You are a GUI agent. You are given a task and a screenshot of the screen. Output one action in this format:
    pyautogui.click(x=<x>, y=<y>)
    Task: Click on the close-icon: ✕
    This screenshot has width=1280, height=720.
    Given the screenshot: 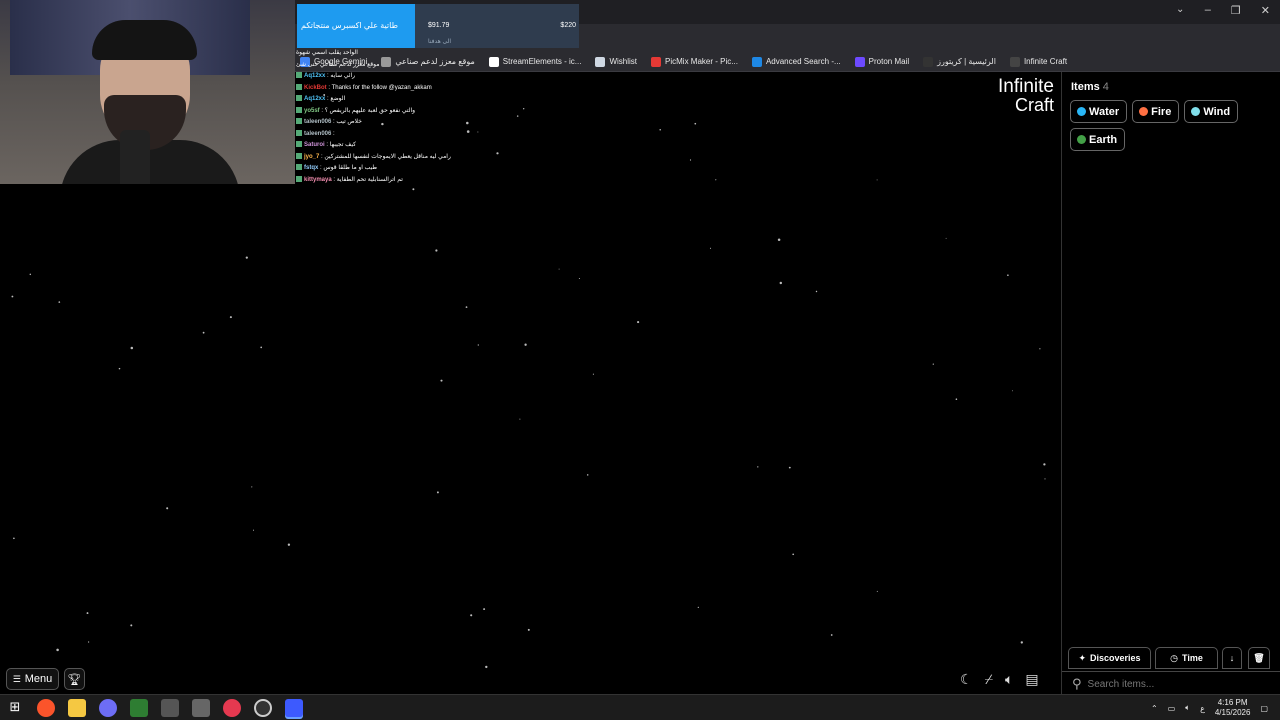 What is the action you would take?
    pyautogui.click(x=1265, y=10)
    